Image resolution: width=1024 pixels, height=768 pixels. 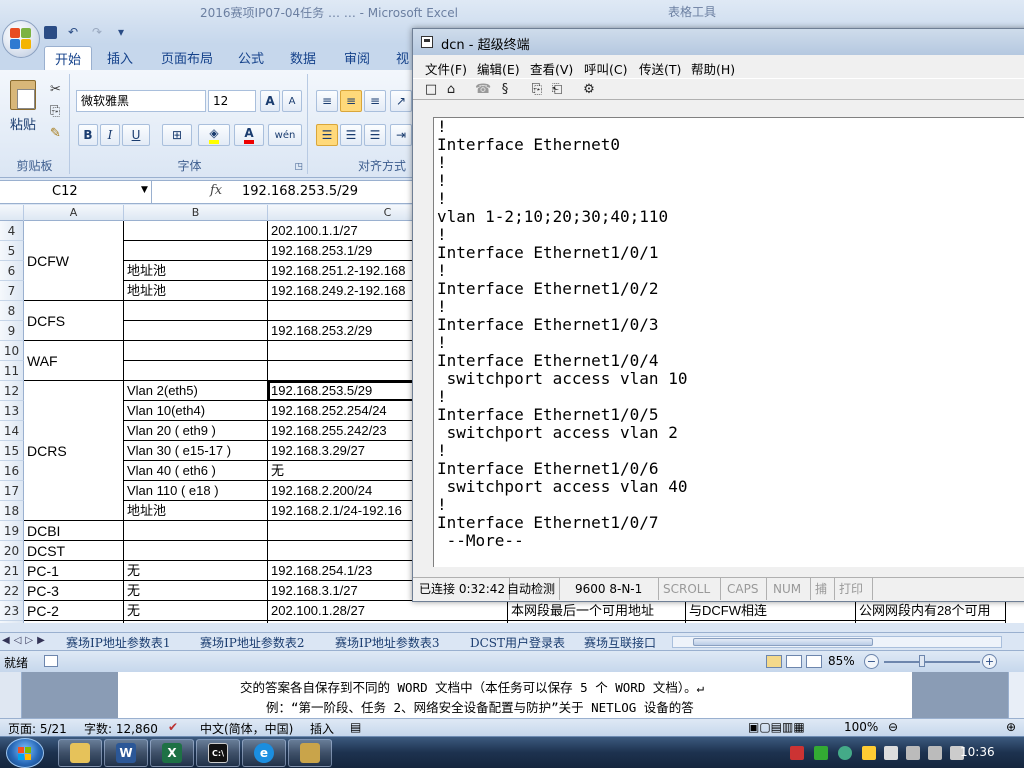 I want to click on disconnect-icon: §, so click(x=505, y=90).